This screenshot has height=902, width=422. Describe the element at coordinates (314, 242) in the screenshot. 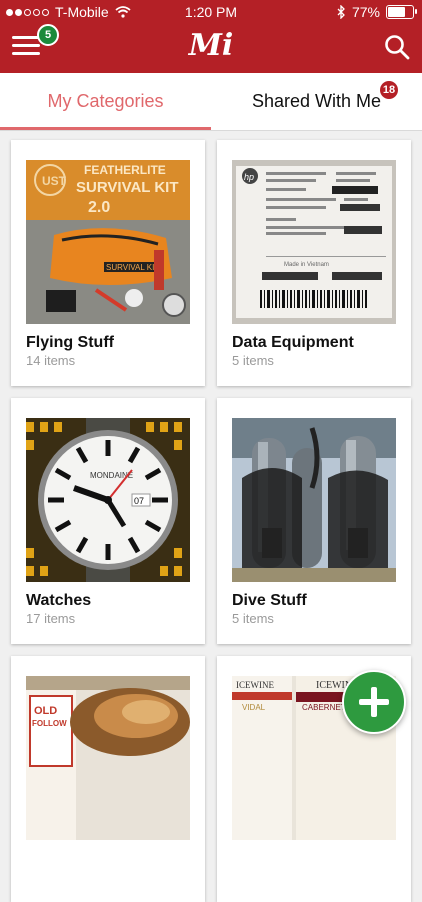

I see `category-image: hp Made in Vietnam` at that location.